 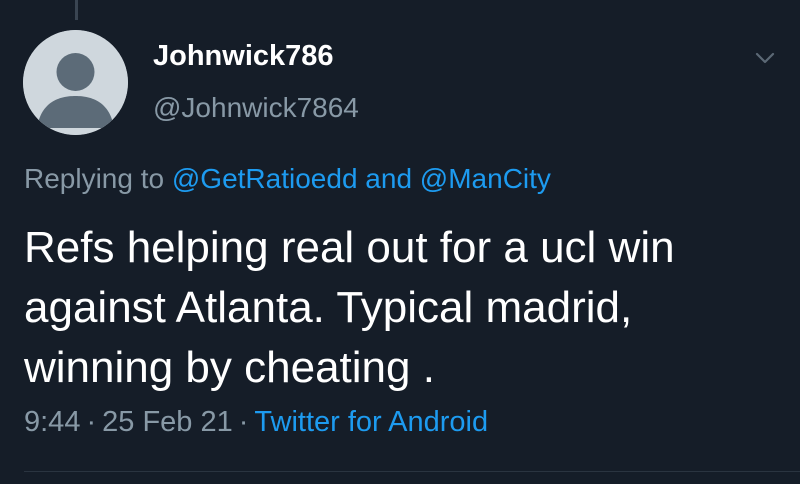 I want to click on tweet-time: 9:44, so click(x=52, y=422).